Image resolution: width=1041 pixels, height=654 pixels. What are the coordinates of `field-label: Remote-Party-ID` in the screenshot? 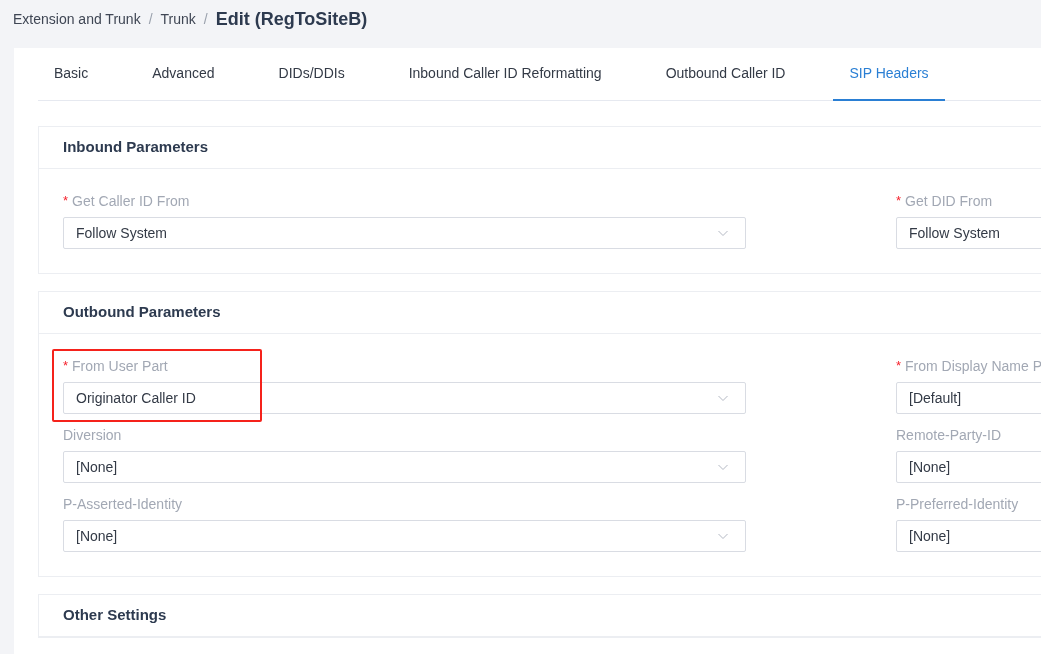 It's located at (949, 435).